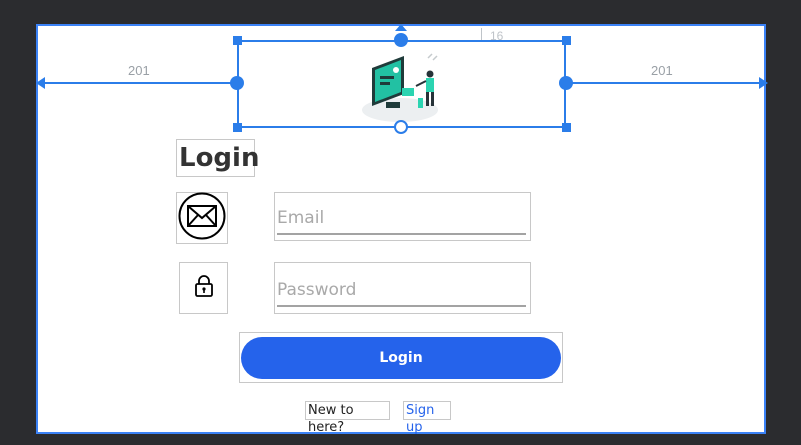 The height and width of the screenshot is (445, 801). I want to click on top-arrow-icon, so click(401, 27).